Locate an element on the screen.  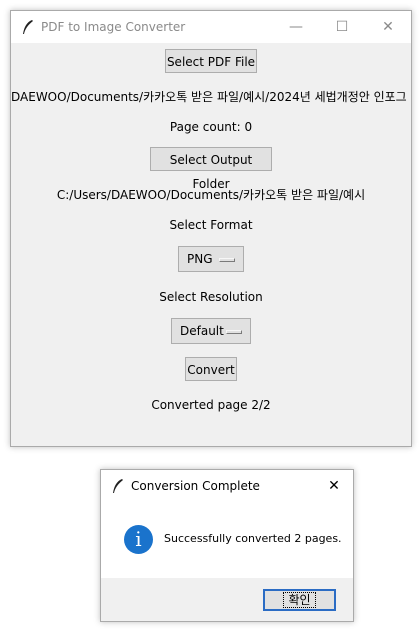
format-heading: Select Format is located at coordinates (211, 225).